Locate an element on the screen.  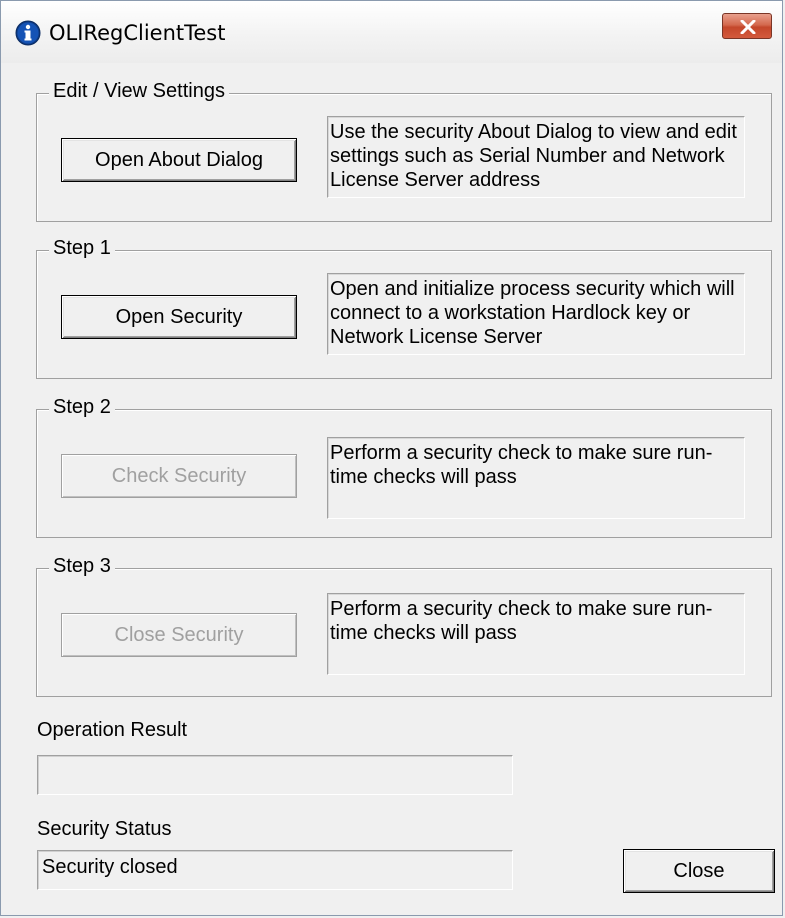
window-close-button is located at coordinates (747, 26).